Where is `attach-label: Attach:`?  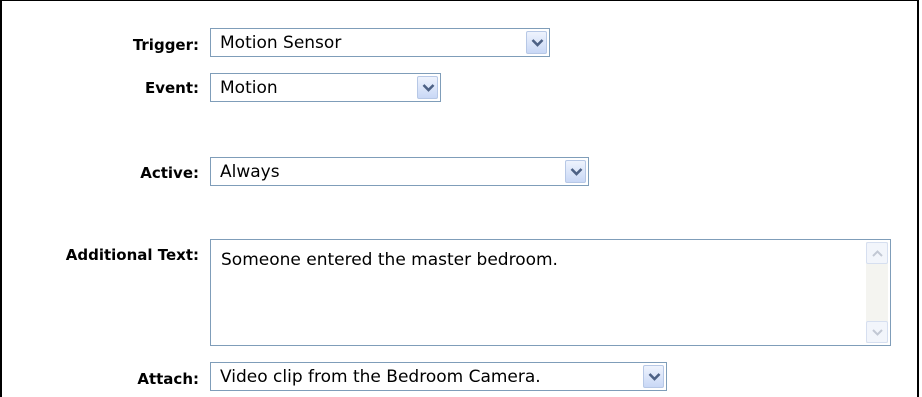
attach-label: Attach: is located at coordinates (168, 379).